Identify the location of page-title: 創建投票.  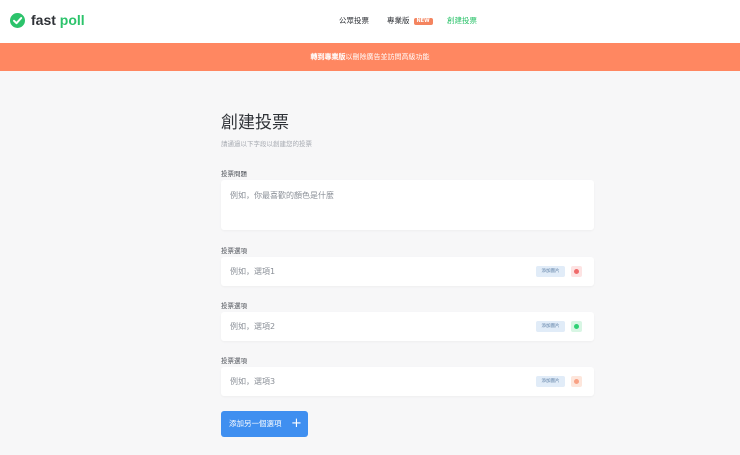
(255, 123).